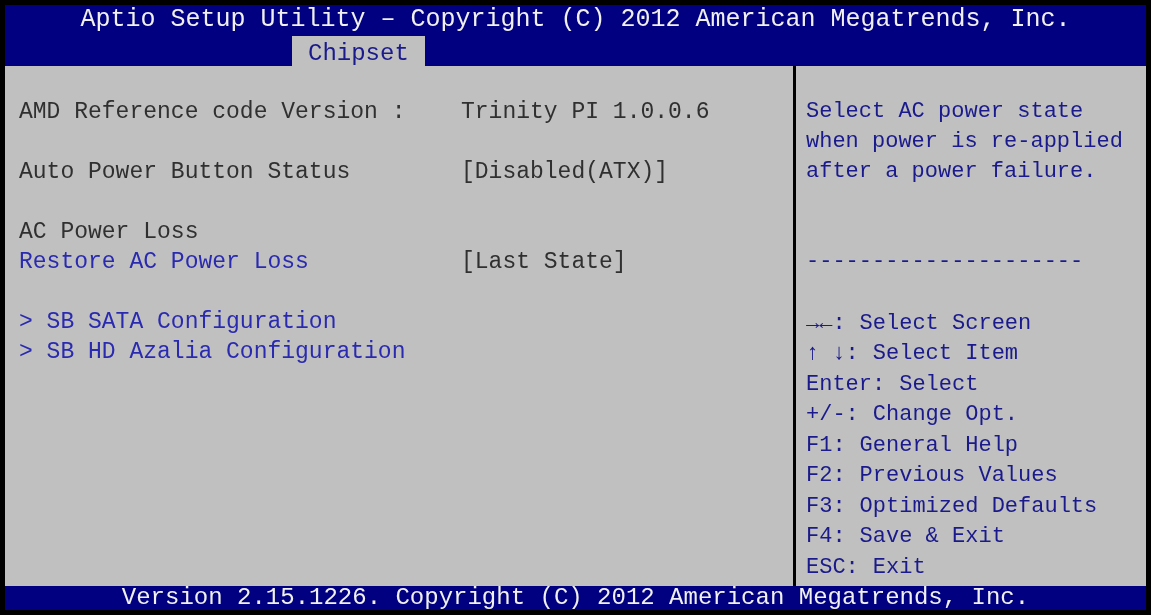 This screenshot has height=615, width=1151. I want to click on key-action: Save & Exit, so click(932, 537).